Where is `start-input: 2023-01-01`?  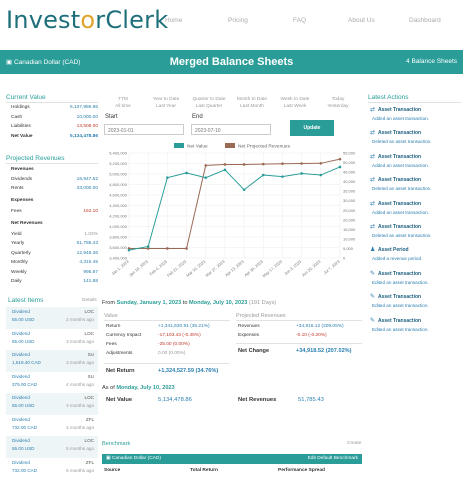 start-input: 2023-01-01 is located at coordinates (144, 129).